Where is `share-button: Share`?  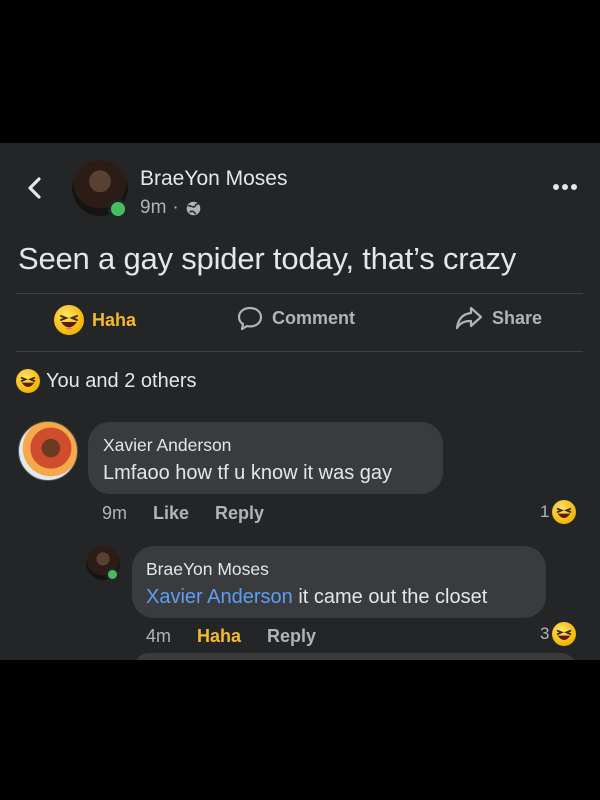
share-button: Share is located at coordinates (498, 318).